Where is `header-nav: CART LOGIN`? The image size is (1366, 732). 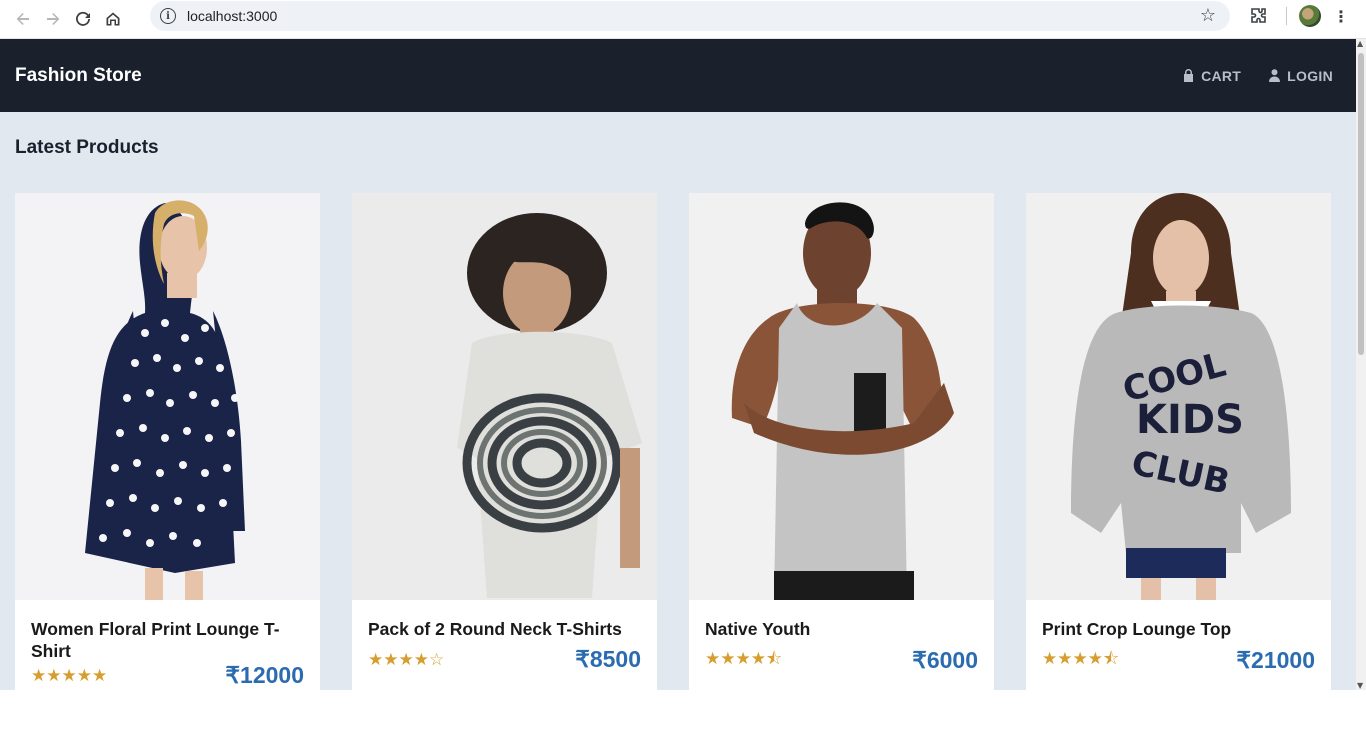 header-nav: CART LOGIN is located at coordinates (1258, 76).